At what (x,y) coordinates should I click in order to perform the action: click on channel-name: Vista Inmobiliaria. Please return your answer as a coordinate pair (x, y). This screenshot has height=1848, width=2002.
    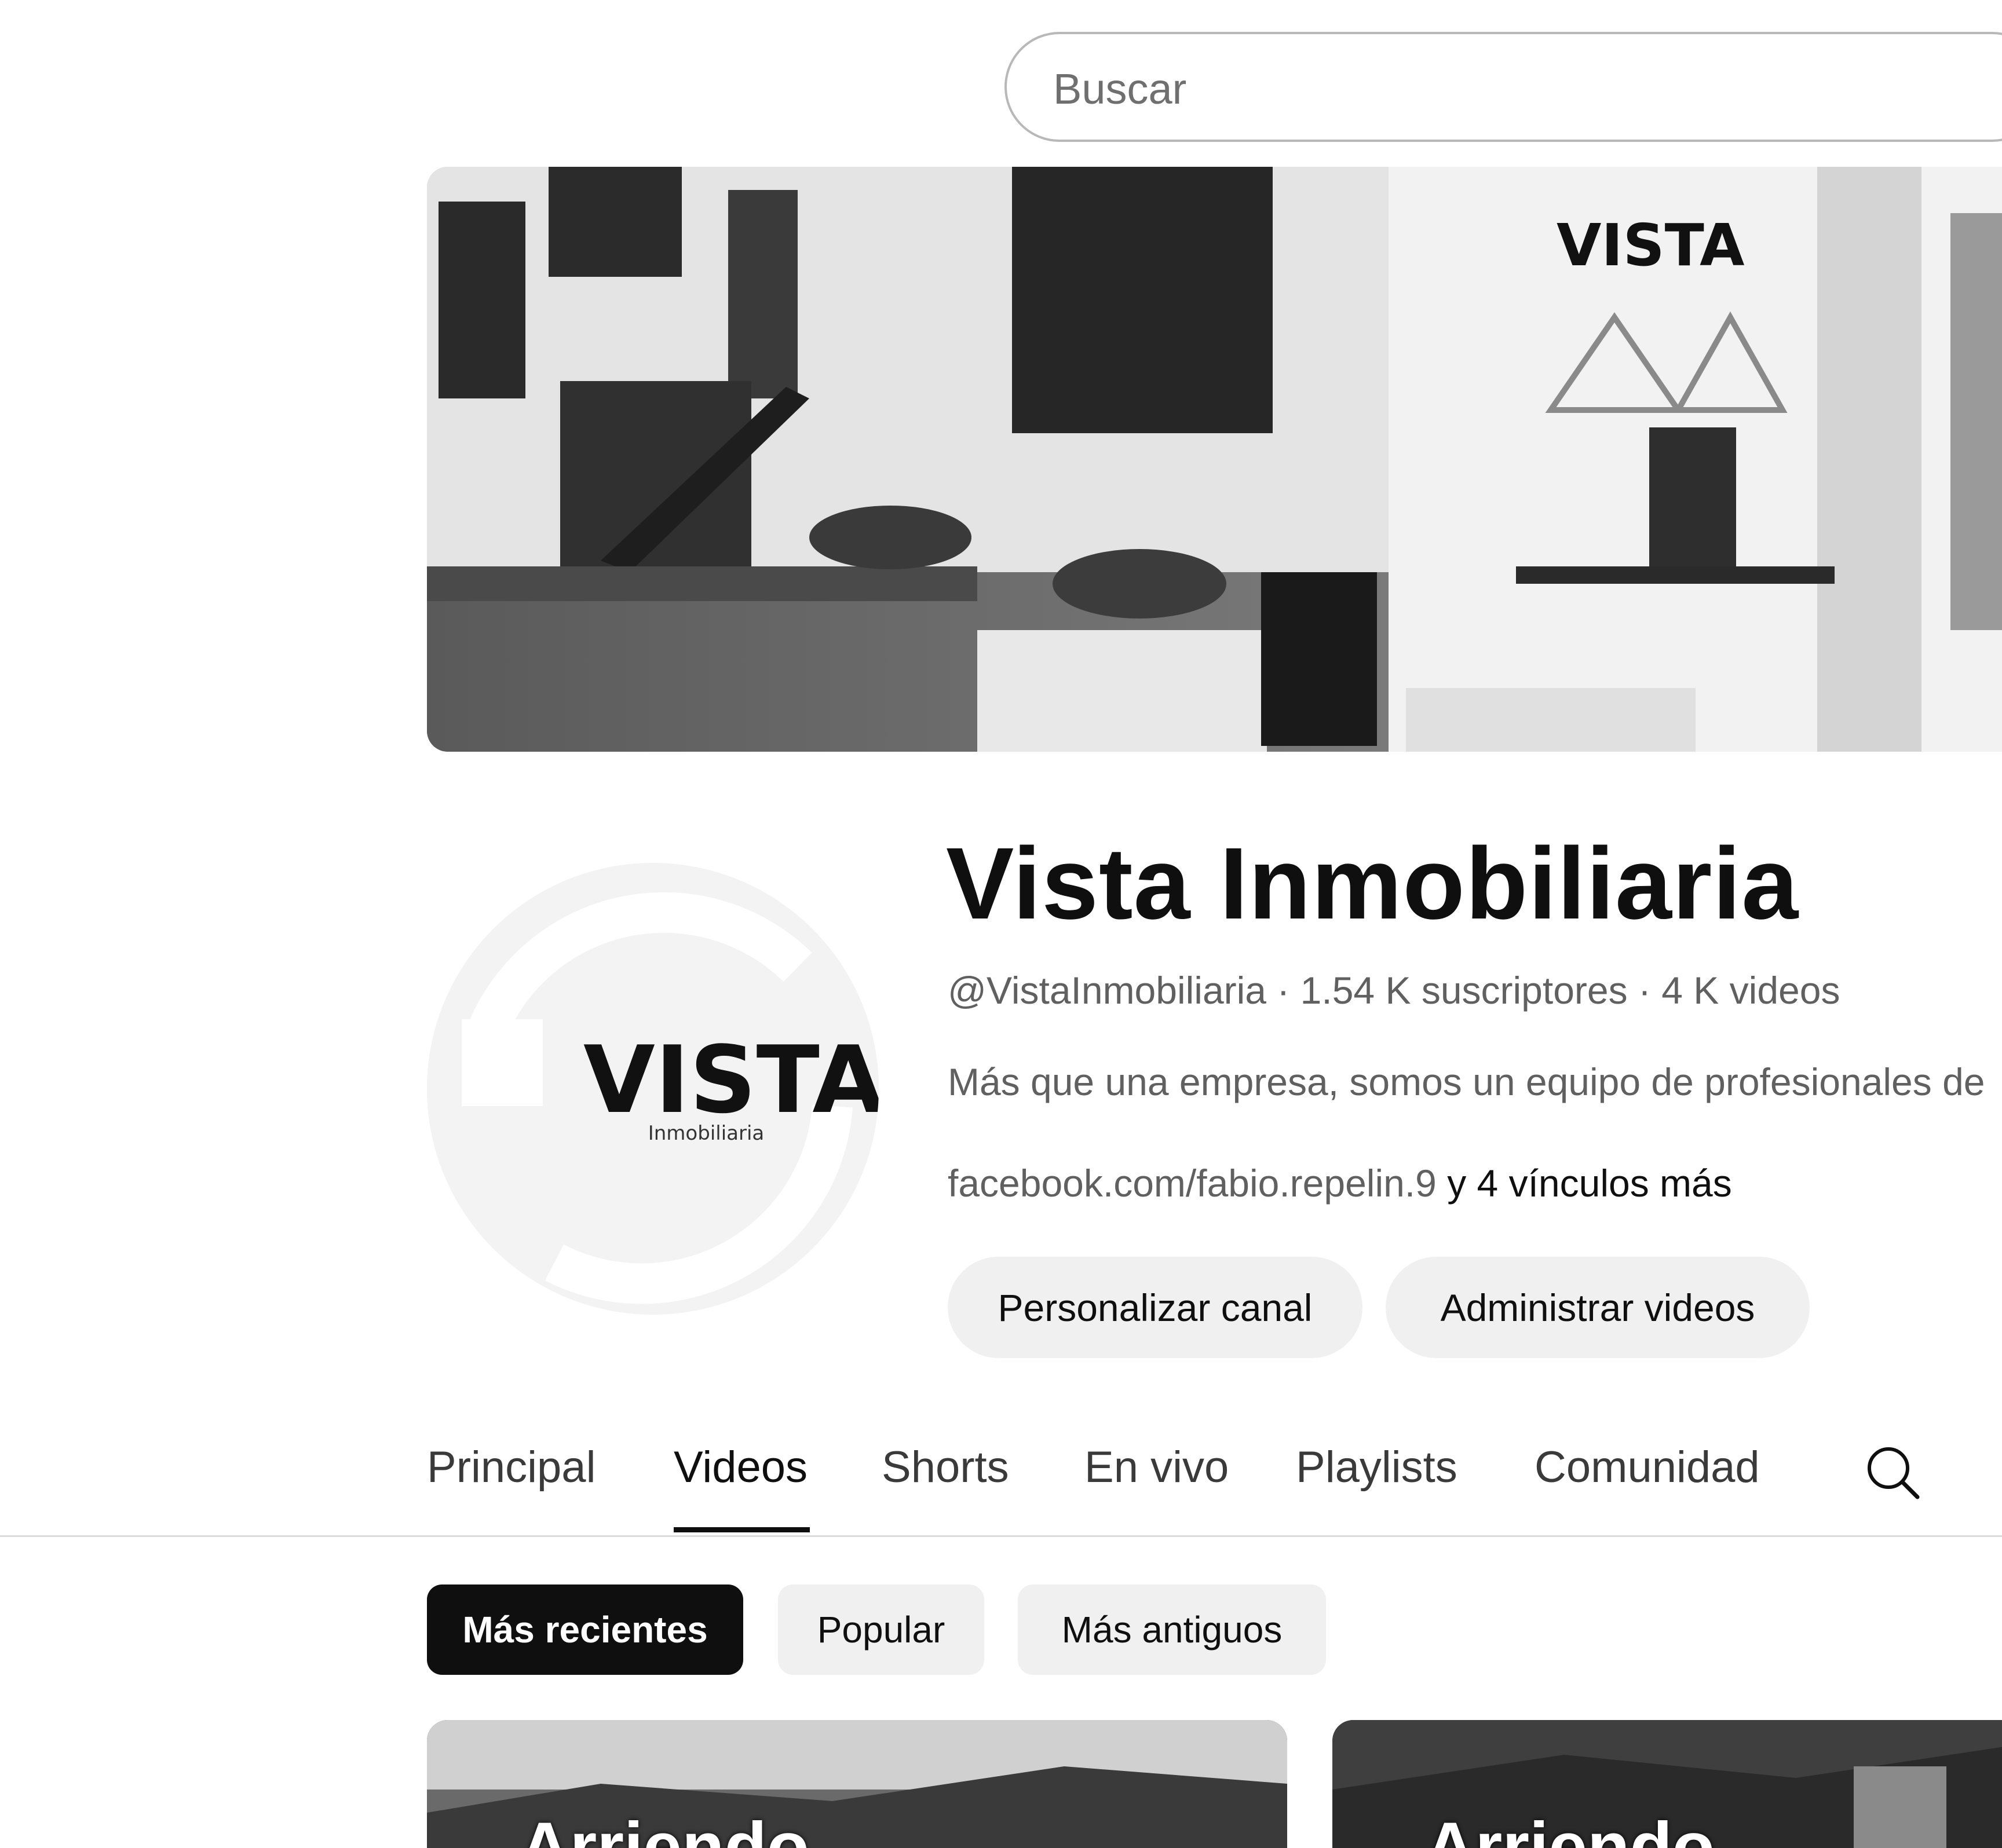
    Looking at the image, I should click on (1372, 884).